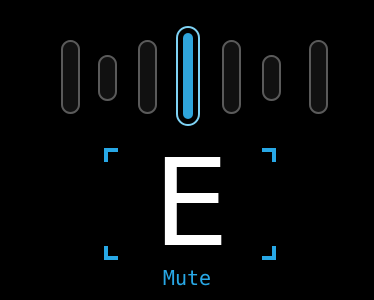 Image resolution: width=374 pixels, height=300 pixels. What do you see at coordinates (269, 253) in the screenshot?
I see `bracket-bottom-right` at bounding box center [269, 253].